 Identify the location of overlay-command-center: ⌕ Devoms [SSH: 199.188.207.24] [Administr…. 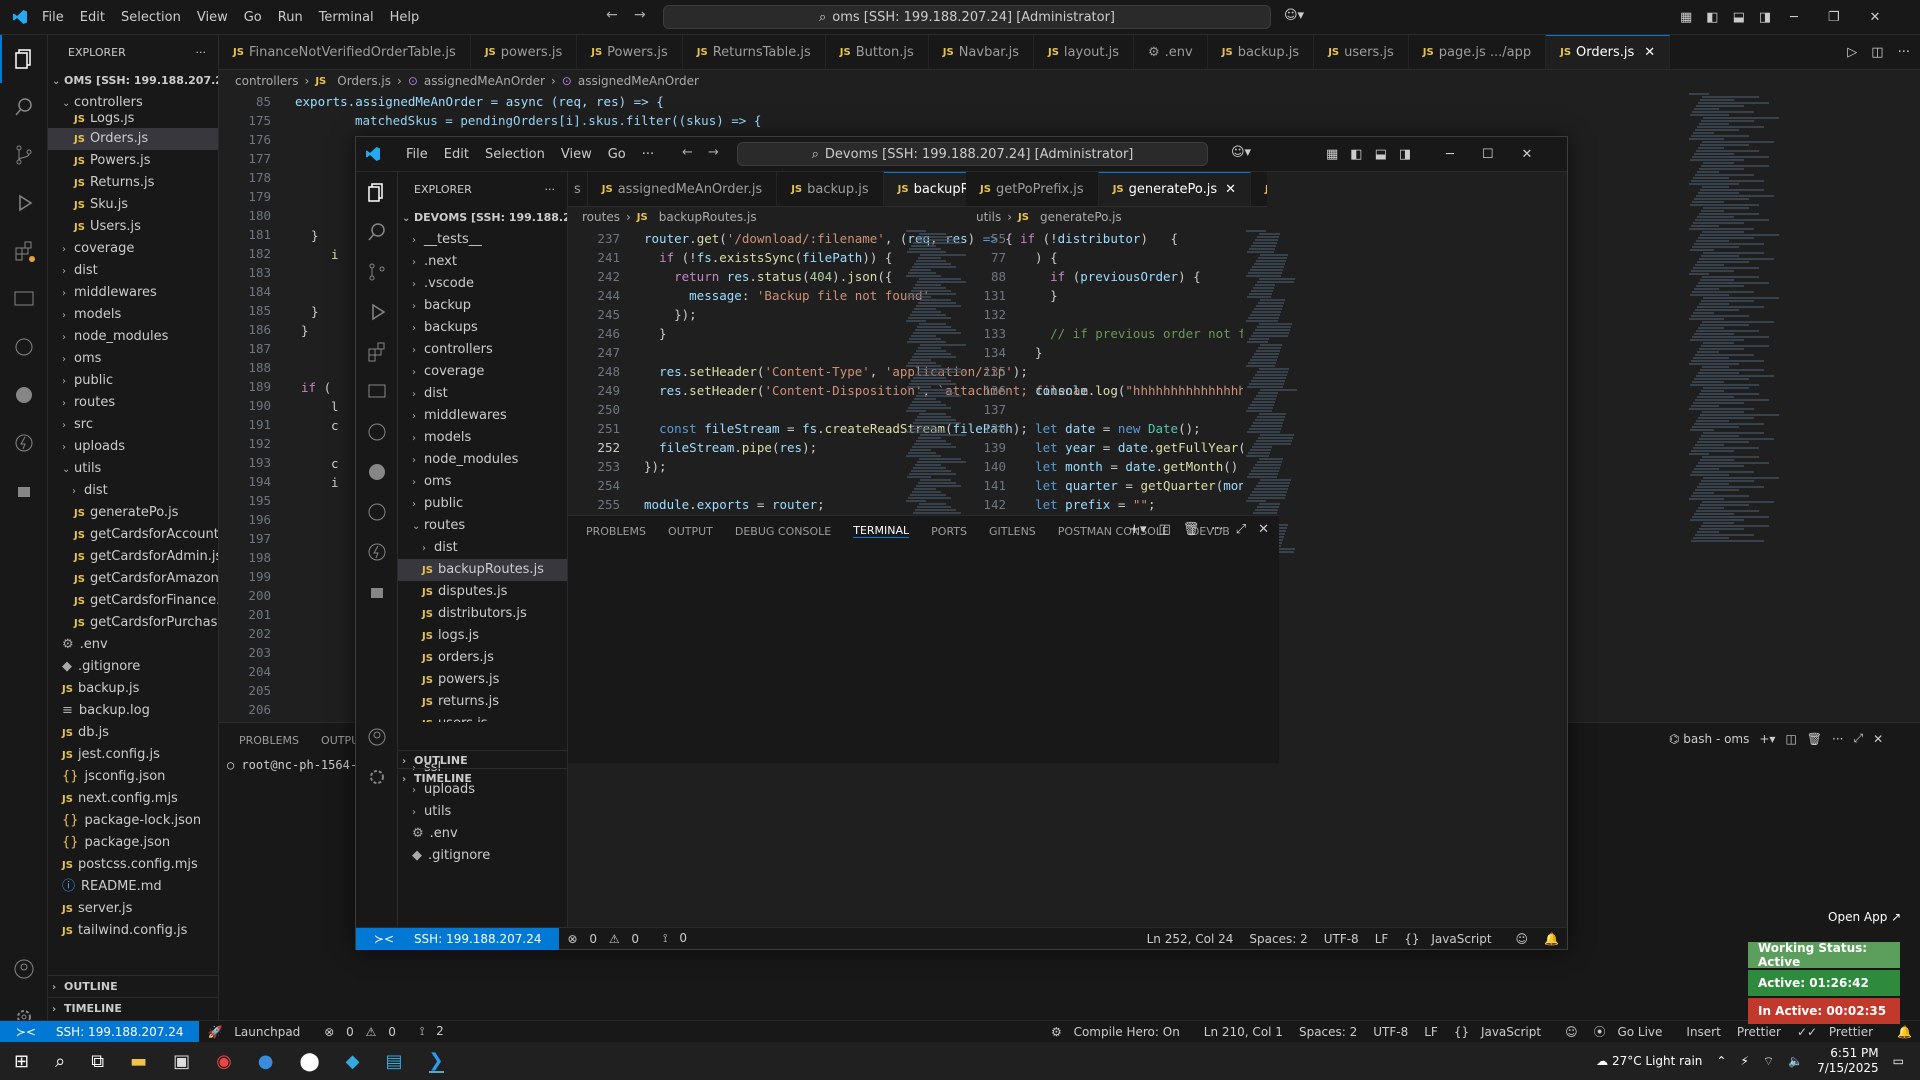
(972, 154).